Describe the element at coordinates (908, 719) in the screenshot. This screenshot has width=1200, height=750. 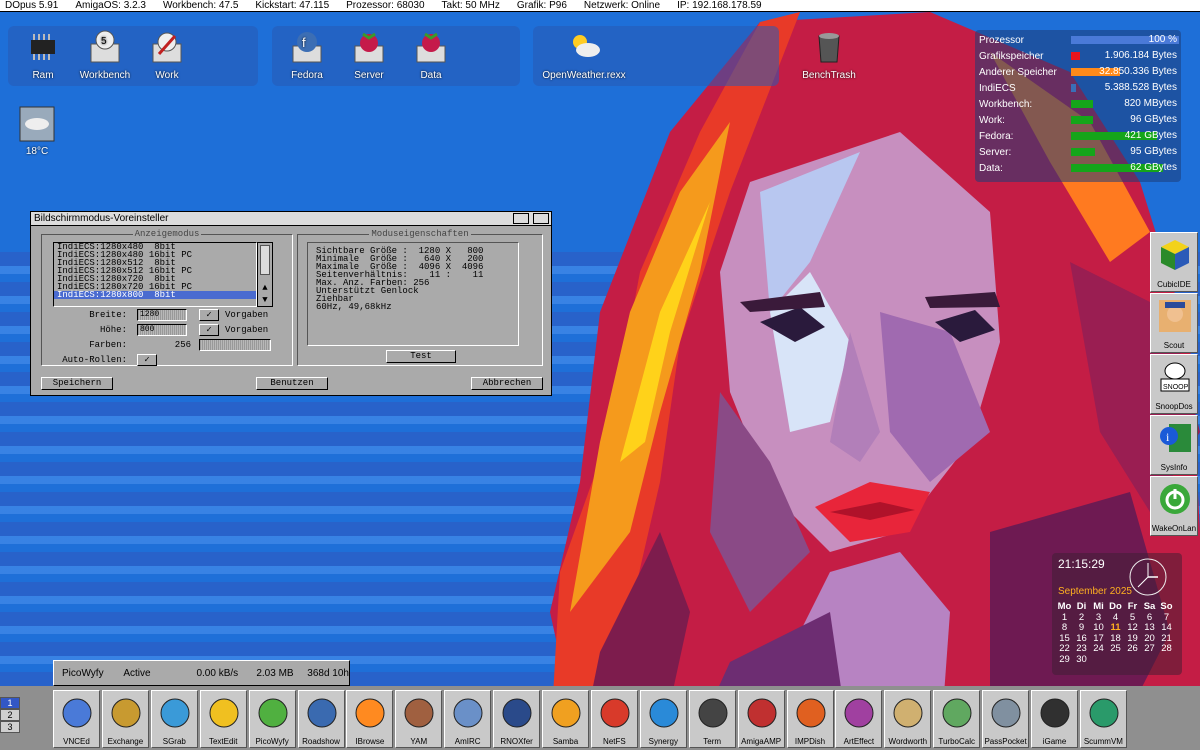
I see `dock-button-wordworth: Wordworth` at that location.